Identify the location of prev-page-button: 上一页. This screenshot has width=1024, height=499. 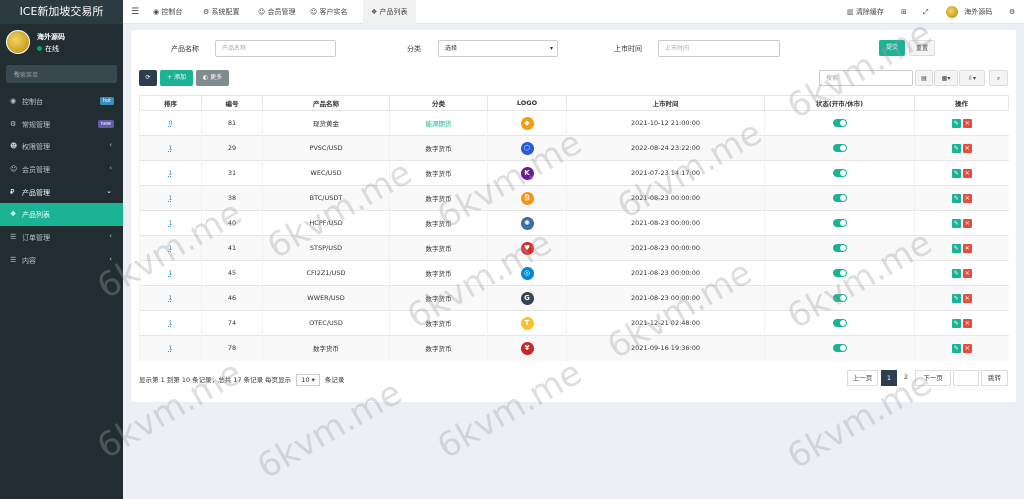
(862, 378).